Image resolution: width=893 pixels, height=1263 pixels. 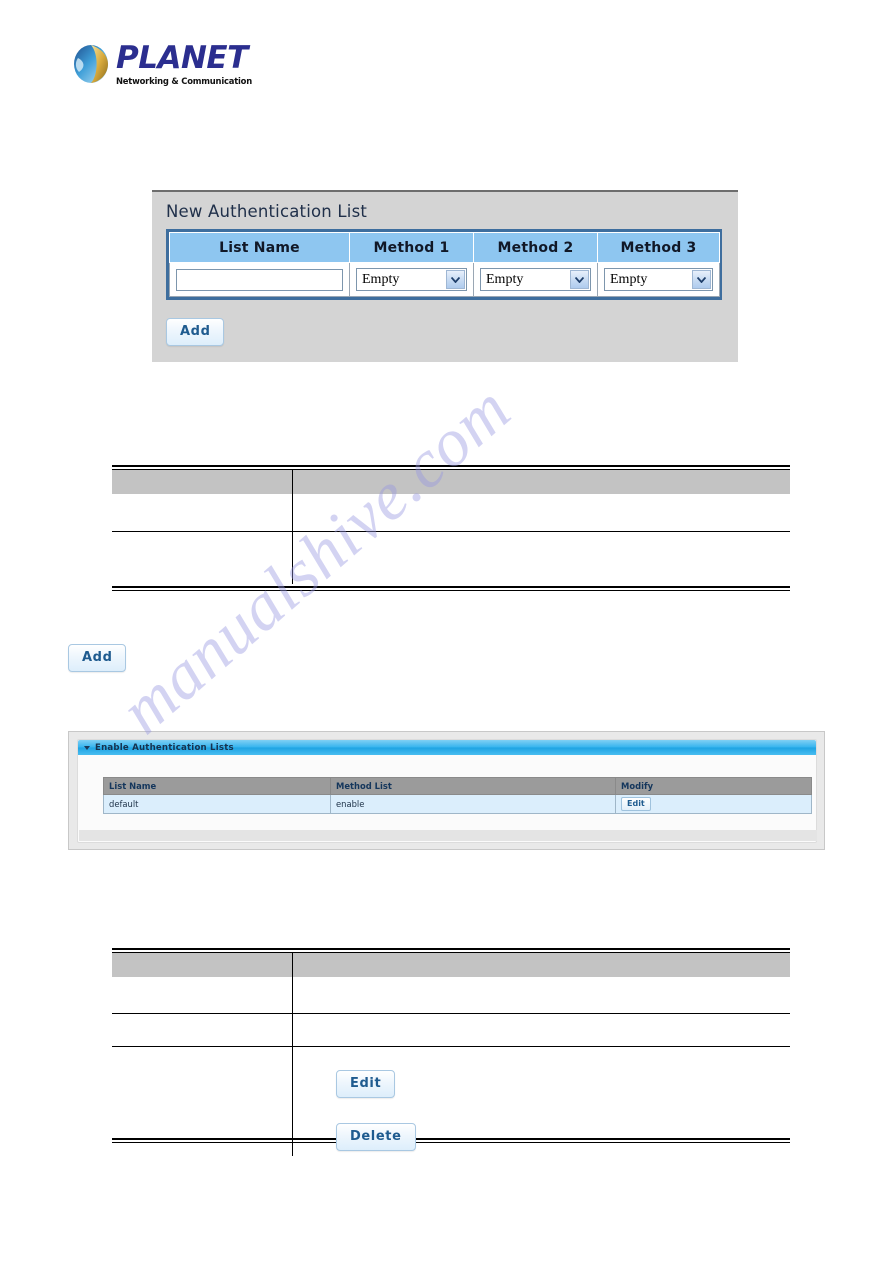 What do you see at coordinates (713, 786) in the screenshot?
I see `col-header-modify: Modify` at bounding box center [713, 786].